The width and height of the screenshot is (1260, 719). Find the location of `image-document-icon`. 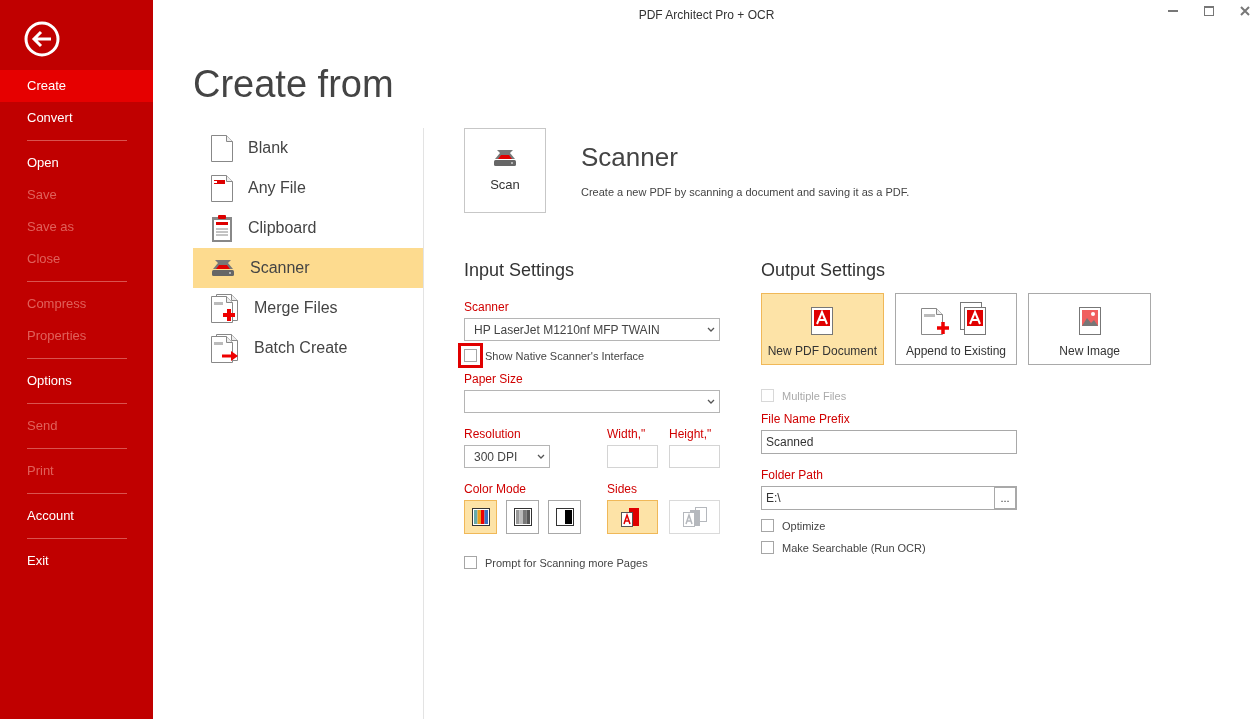

image-document-icon is located at coordinates (1089, 321).